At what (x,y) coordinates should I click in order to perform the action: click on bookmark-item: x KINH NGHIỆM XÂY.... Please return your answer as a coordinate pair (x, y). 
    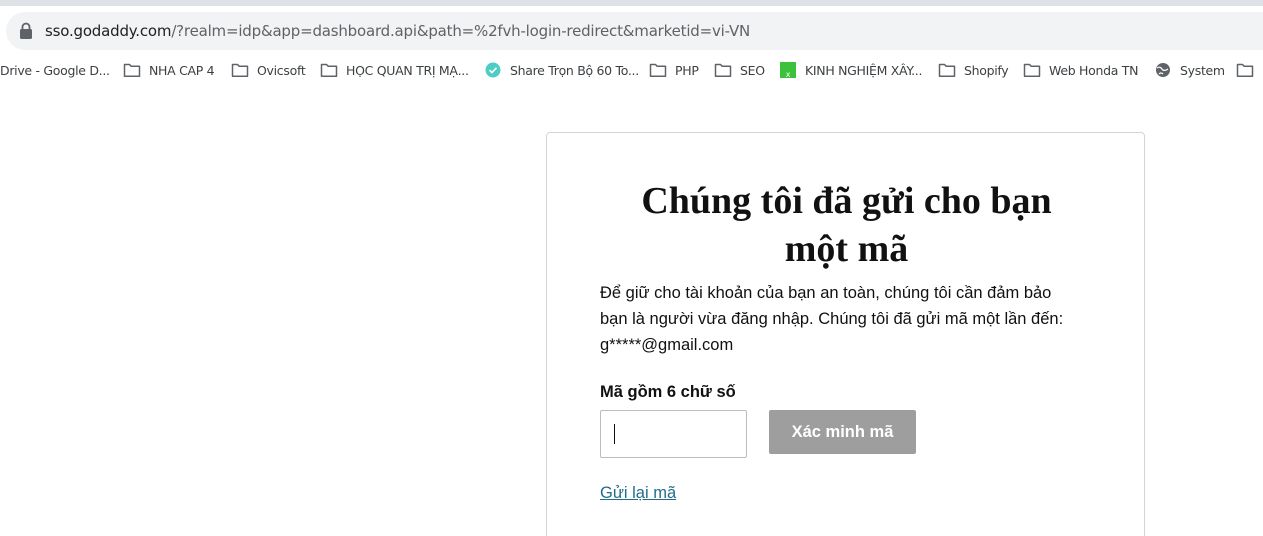
    Looking at the image, I should click on (850, 70).